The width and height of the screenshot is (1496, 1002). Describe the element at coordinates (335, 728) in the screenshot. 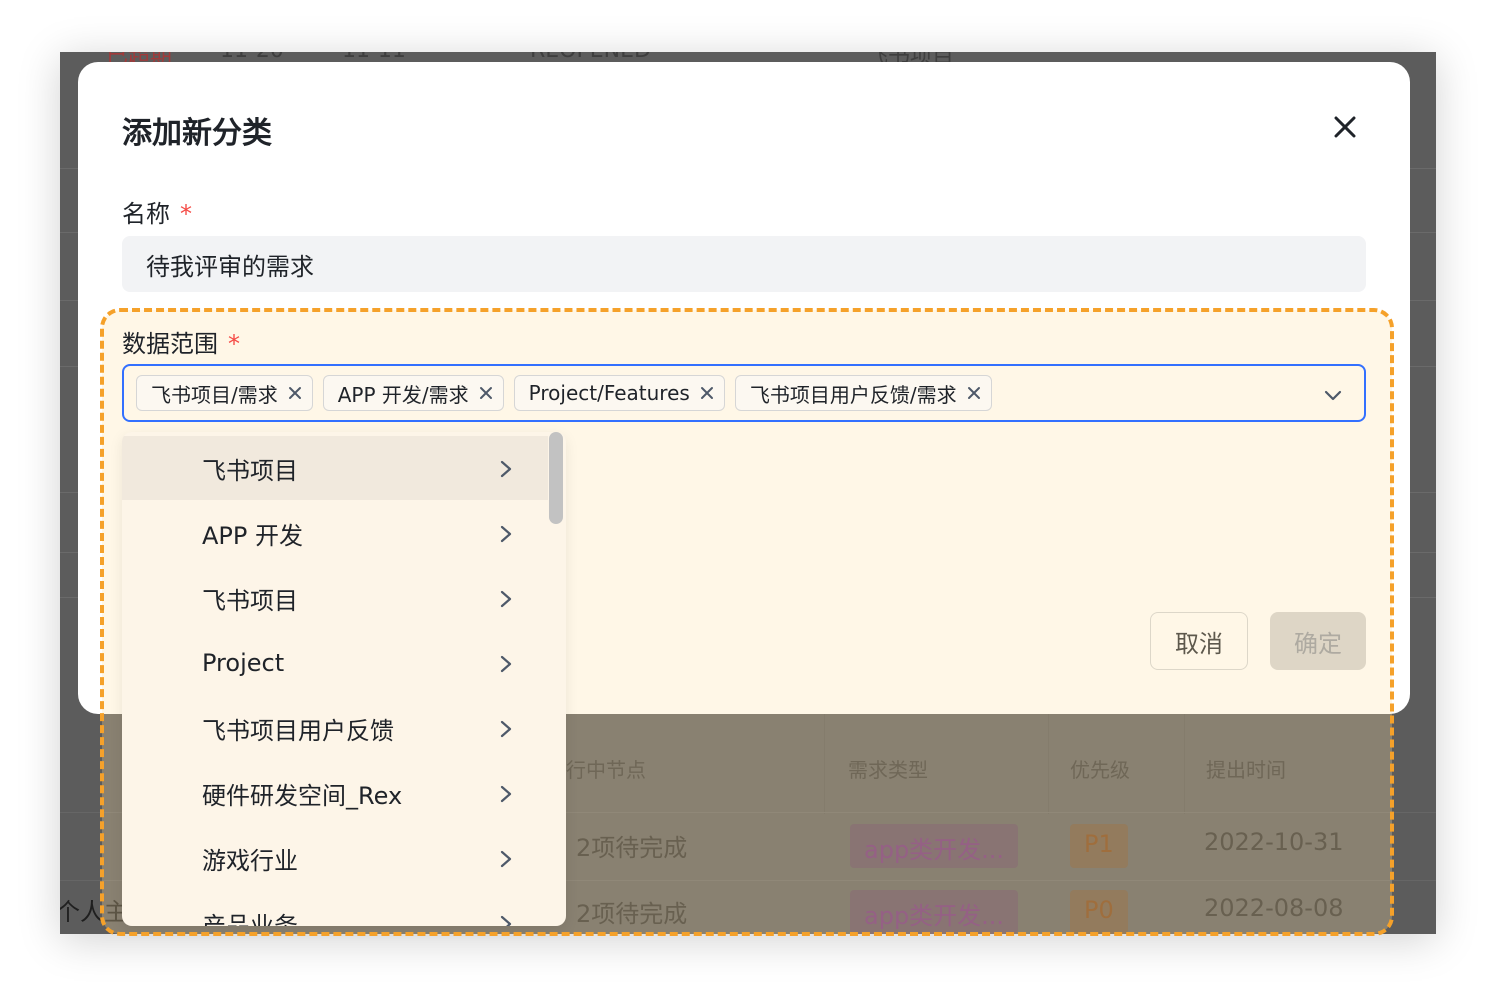

I see `cascader-option: 飞书项目用户反馈` at that location.